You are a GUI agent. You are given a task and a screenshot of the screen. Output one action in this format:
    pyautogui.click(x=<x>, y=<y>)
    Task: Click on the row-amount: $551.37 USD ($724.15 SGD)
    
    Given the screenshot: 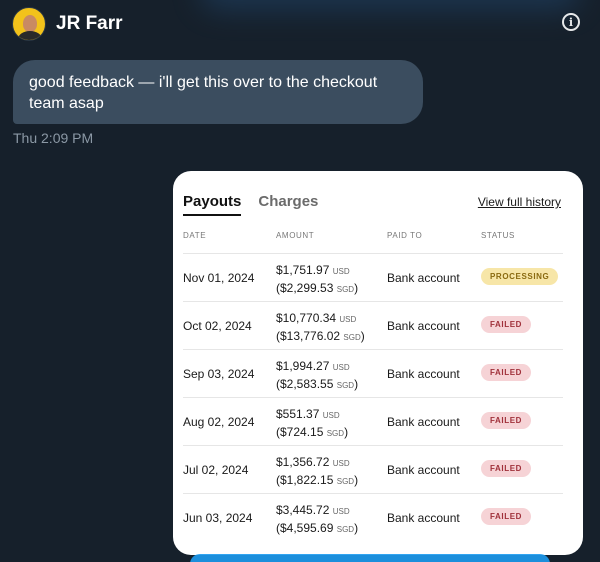 What is the action you would take?
    pyautogui.click(x=312, y=423)
    